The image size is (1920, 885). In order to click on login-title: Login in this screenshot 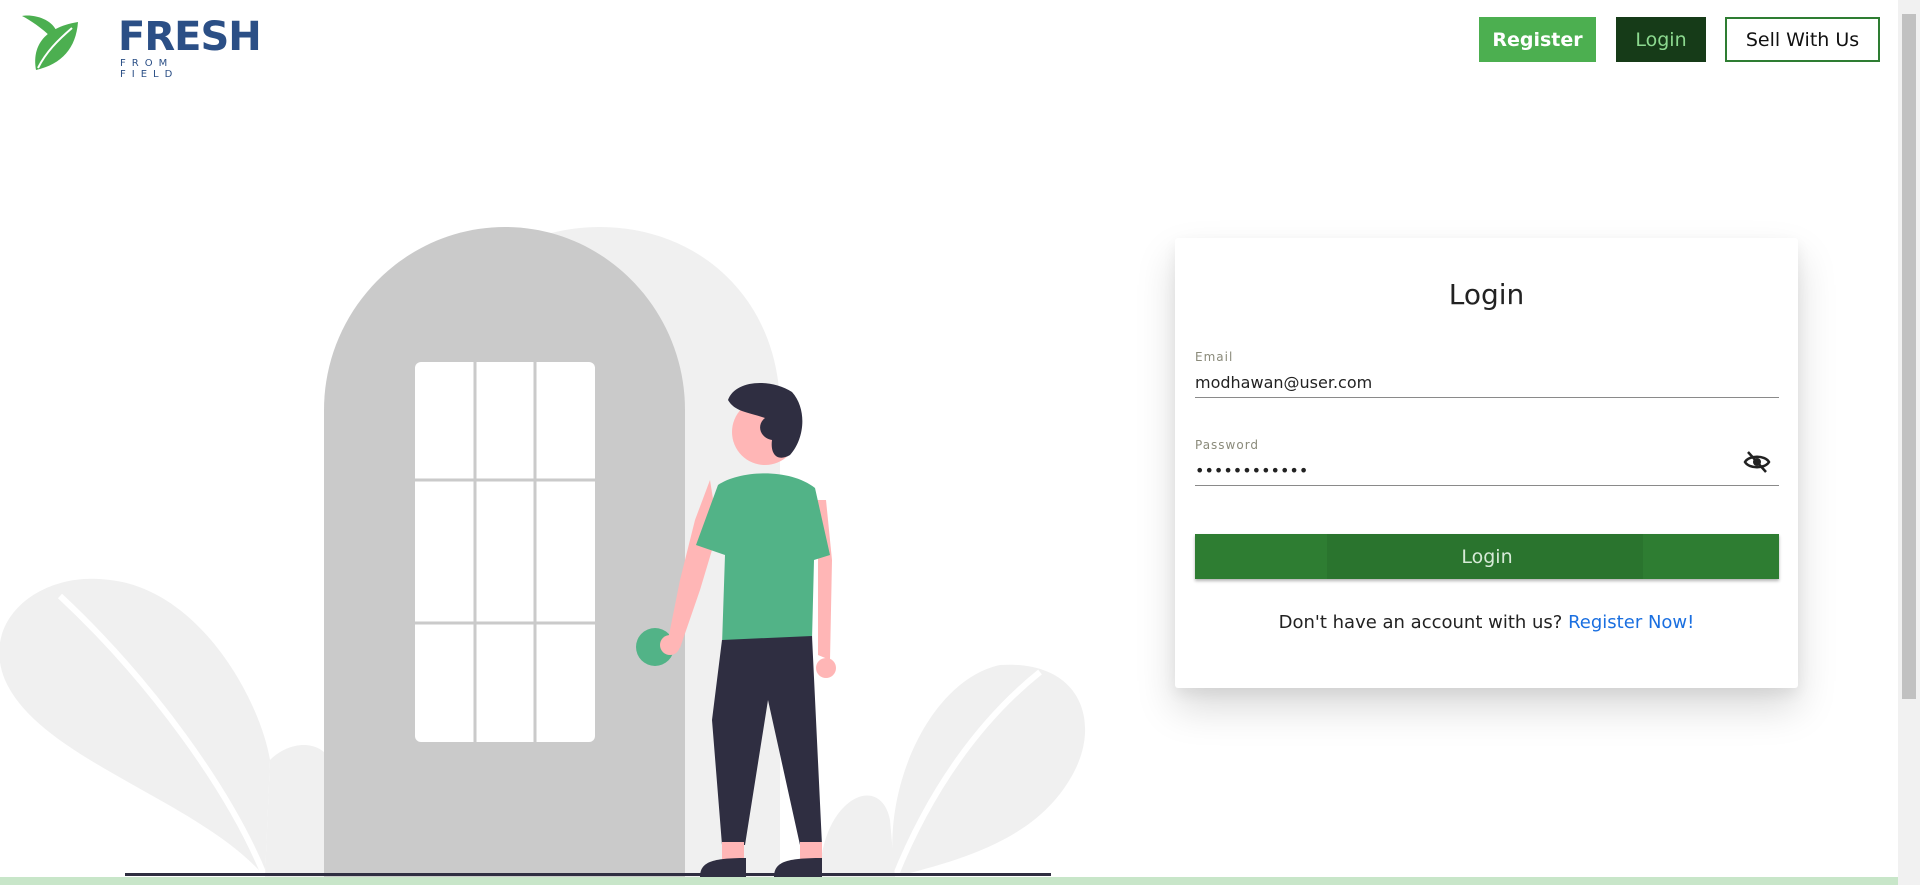, I will do `click(1486, 294)`.